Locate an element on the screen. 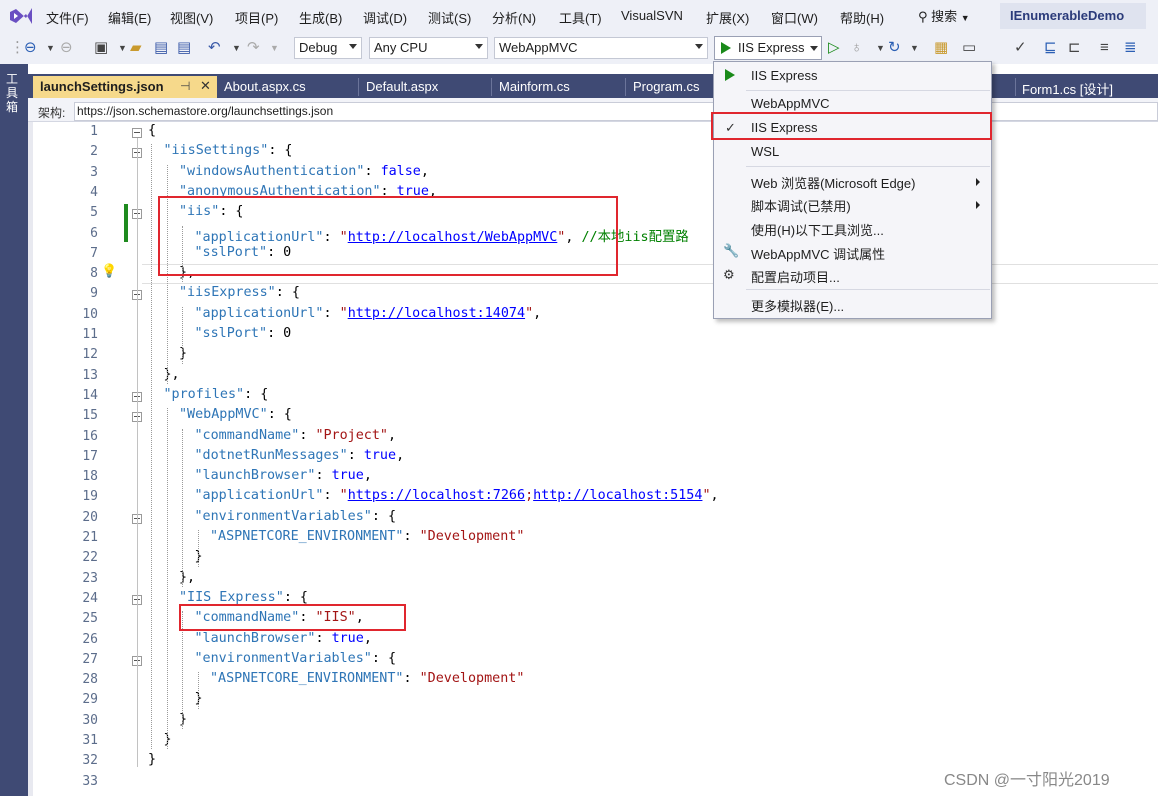 The width and height of the screenshot is (1158, 796). tab-label: Form1.cs [设计] is located at coordinates (1068, 89).